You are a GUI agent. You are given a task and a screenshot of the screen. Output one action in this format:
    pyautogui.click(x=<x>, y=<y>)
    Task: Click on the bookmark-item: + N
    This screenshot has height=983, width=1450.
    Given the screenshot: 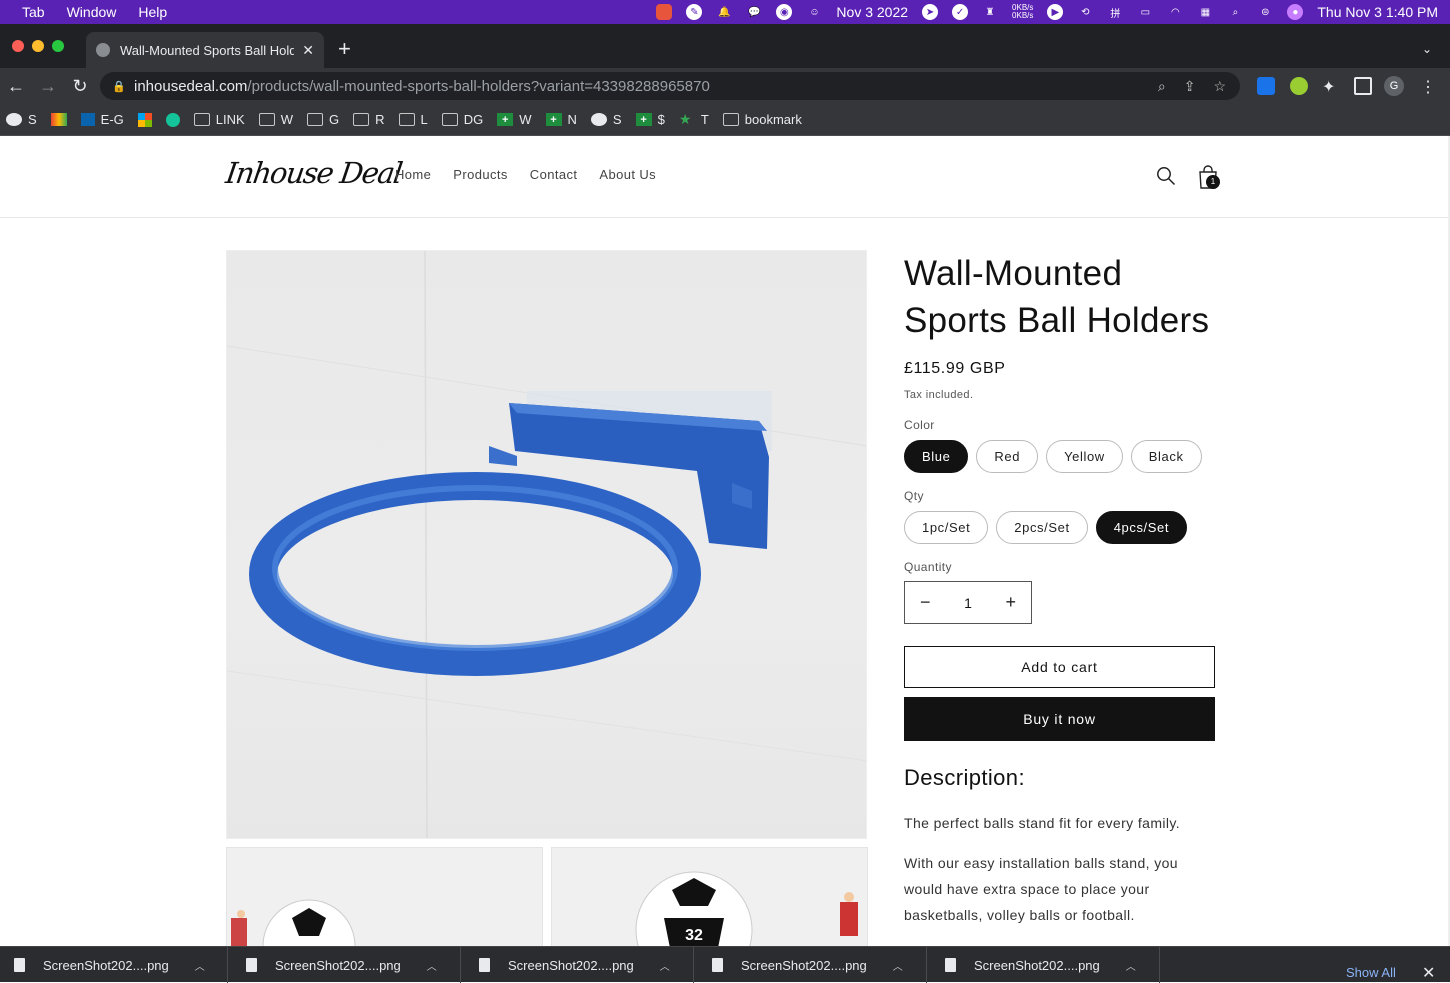 What is the action you would take?
    pyautogui.click(x=561, y=119)
    